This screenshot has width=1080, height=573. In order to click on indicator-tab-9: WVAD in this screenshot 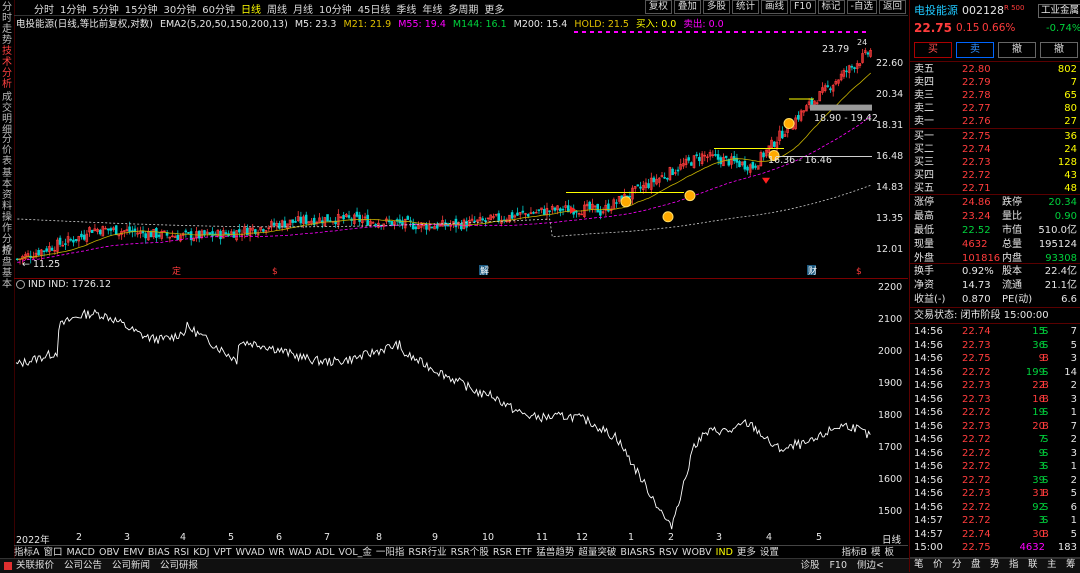, I will do `click(250, 552)`.